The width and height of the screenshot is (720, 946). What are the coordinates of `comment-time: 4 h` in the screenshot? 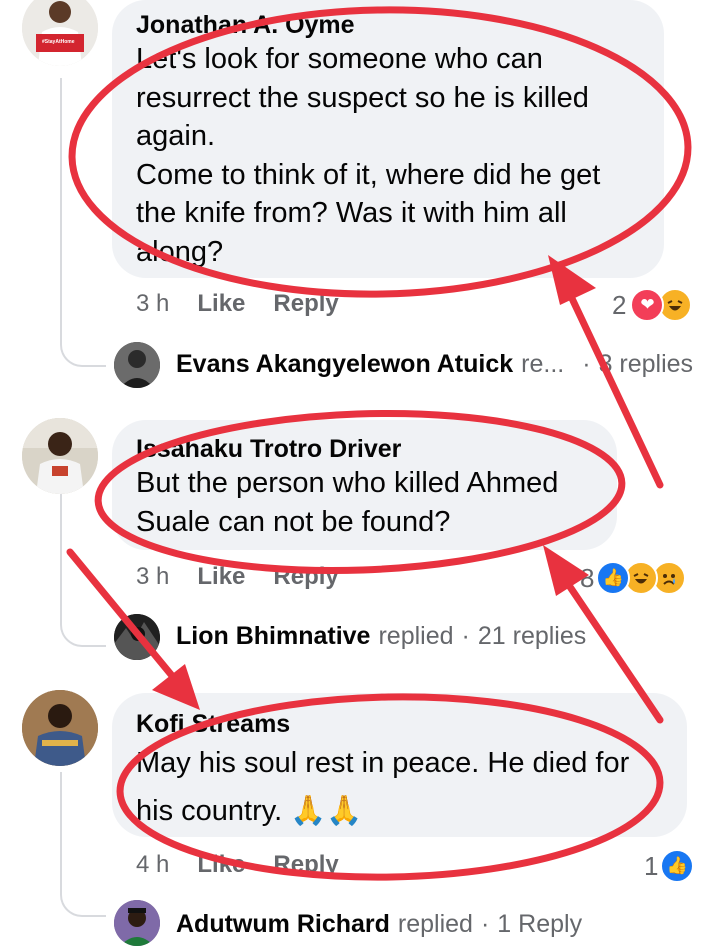 It's located at (152, 865).